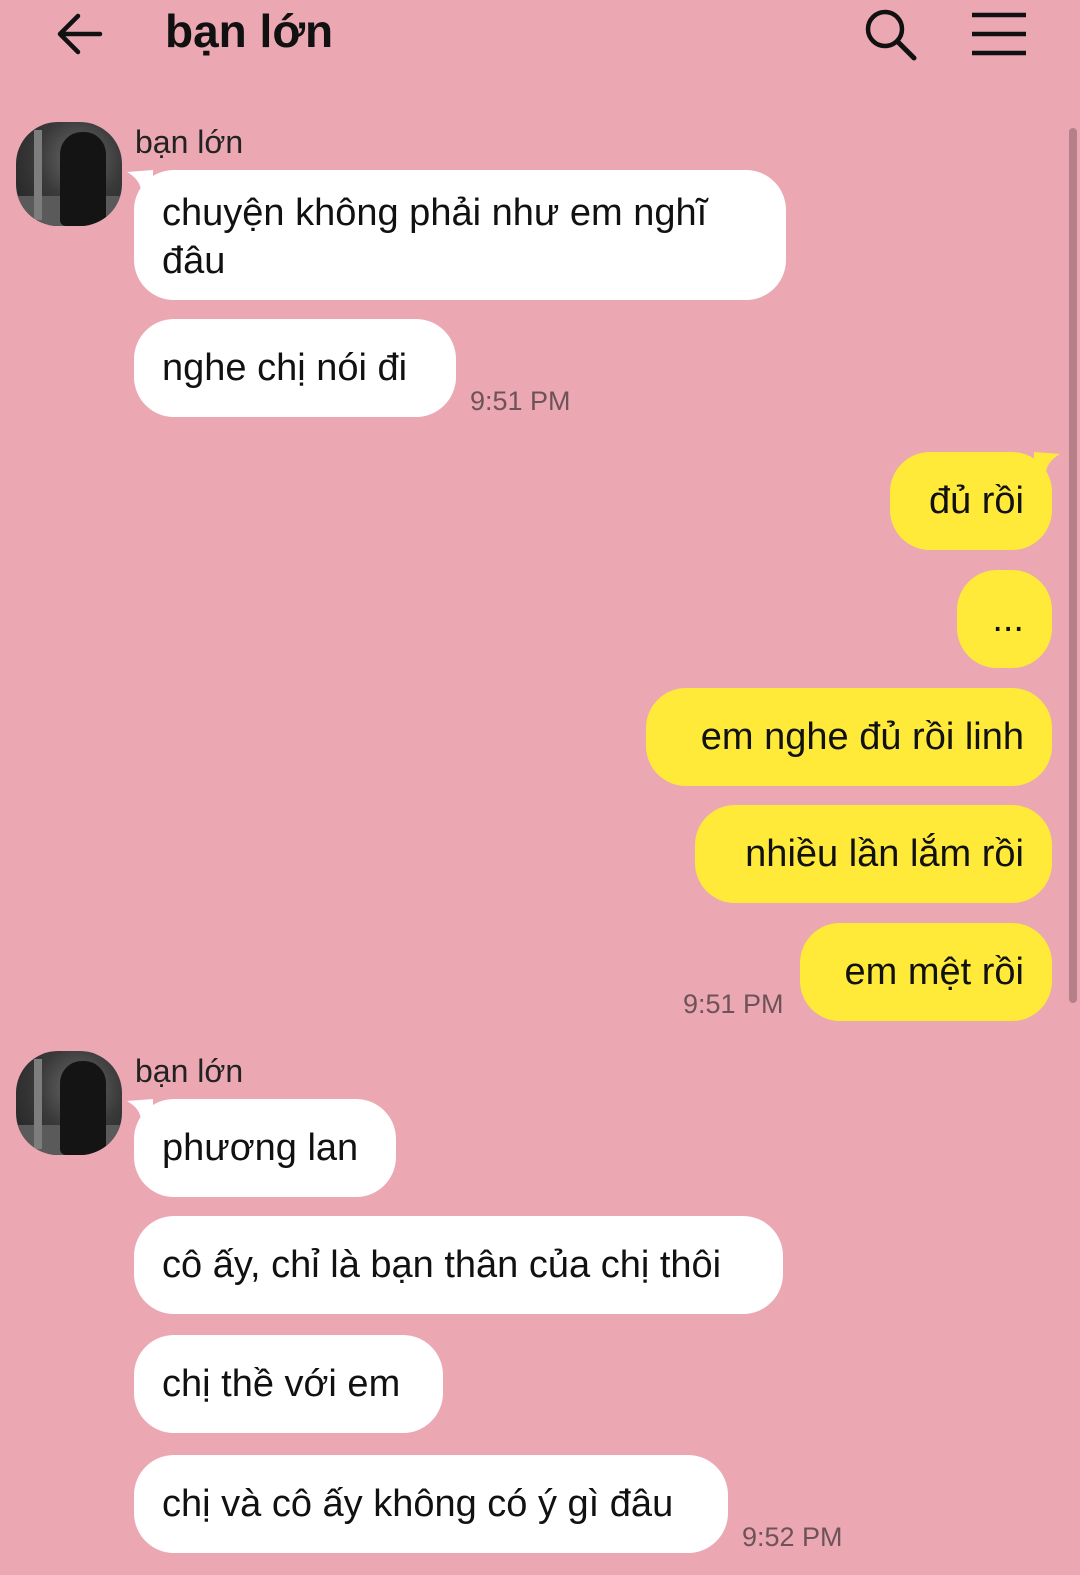 This screenshot has height=1575, width=1080. I want to click on message-bubble-outgoing: em nghe đủ rồi linh, so click(849, 737).